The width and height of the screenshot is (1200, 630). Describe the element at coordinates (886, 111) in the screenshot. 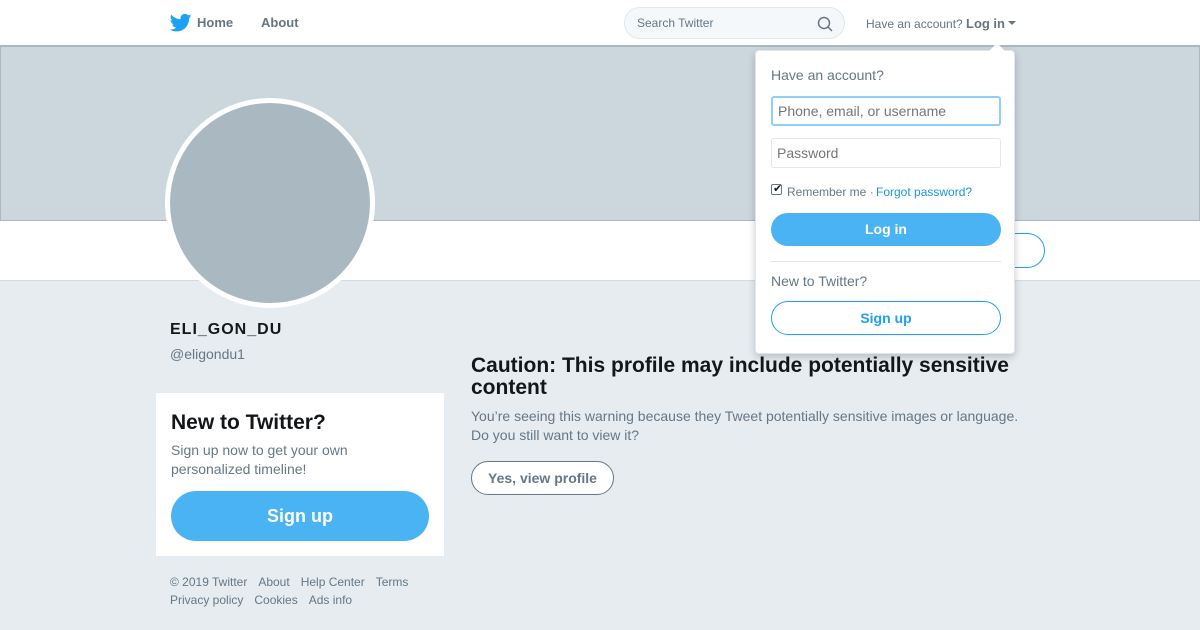

I see `username-field` at that location.